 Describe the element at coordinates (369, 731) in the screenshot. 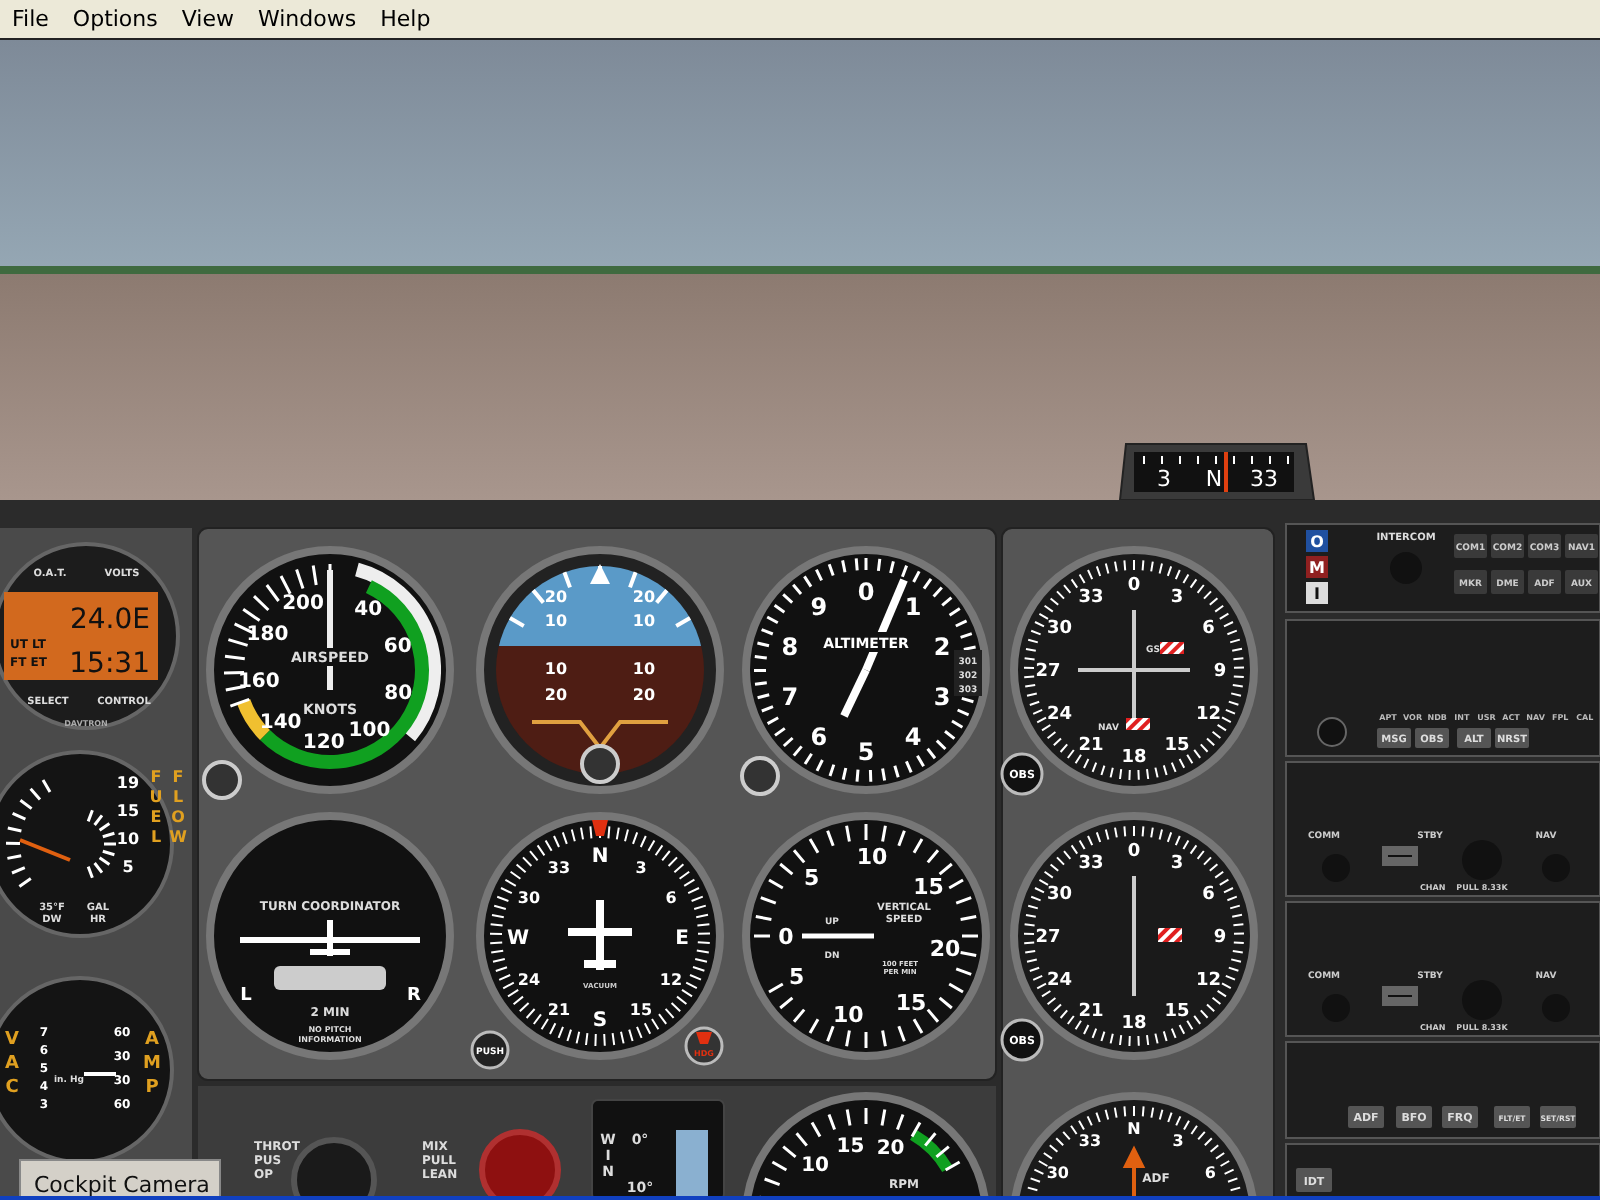

I see `scale-number: 100` at that location.